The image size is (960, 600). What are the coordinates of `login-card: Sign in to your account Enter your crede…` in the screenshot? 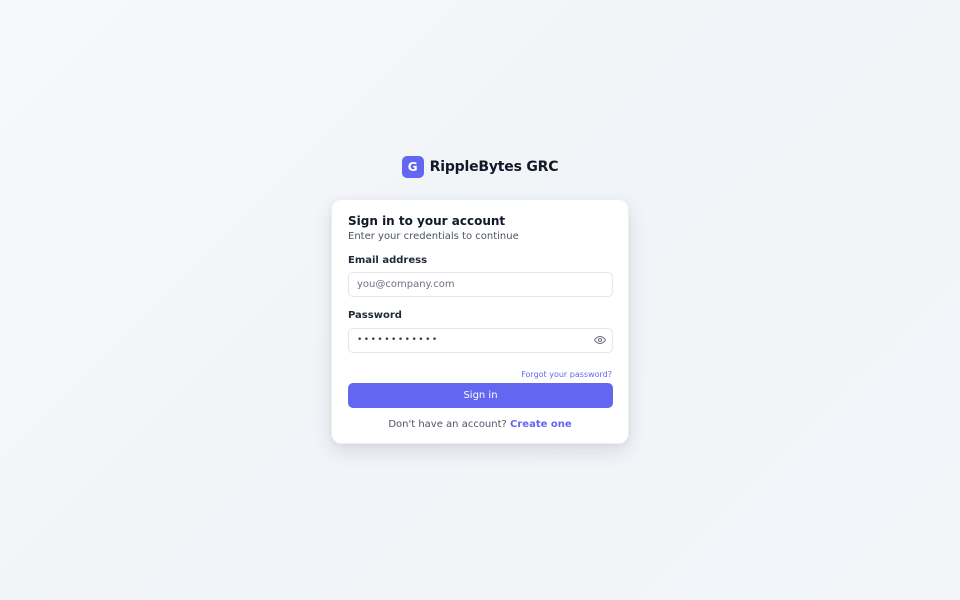 It's located at (480, 321).